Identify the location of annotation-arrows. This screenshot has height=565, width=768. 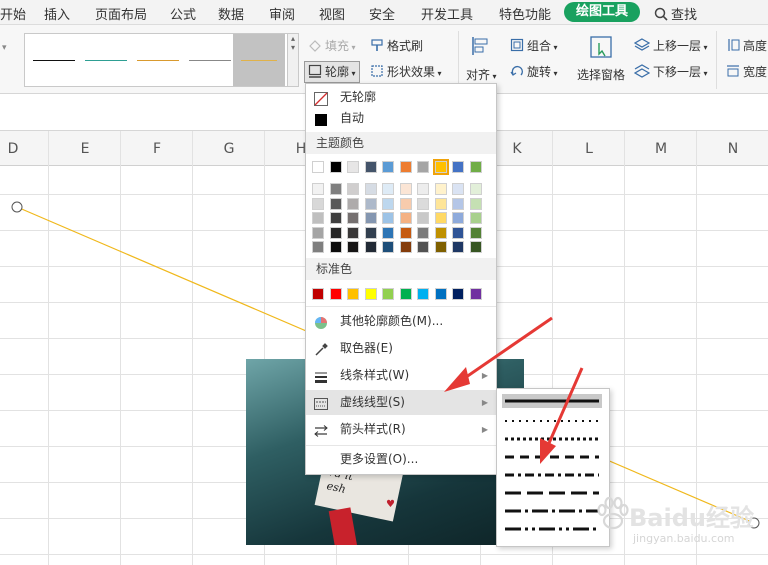
(514, 390).